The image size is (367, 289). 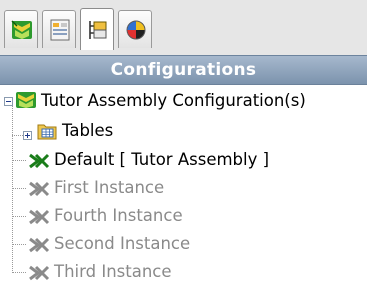 What do you see at coordinates (109, 187) in the screenshot?
I see `config-item-label: First Instance` at bounding box center [109, 187].